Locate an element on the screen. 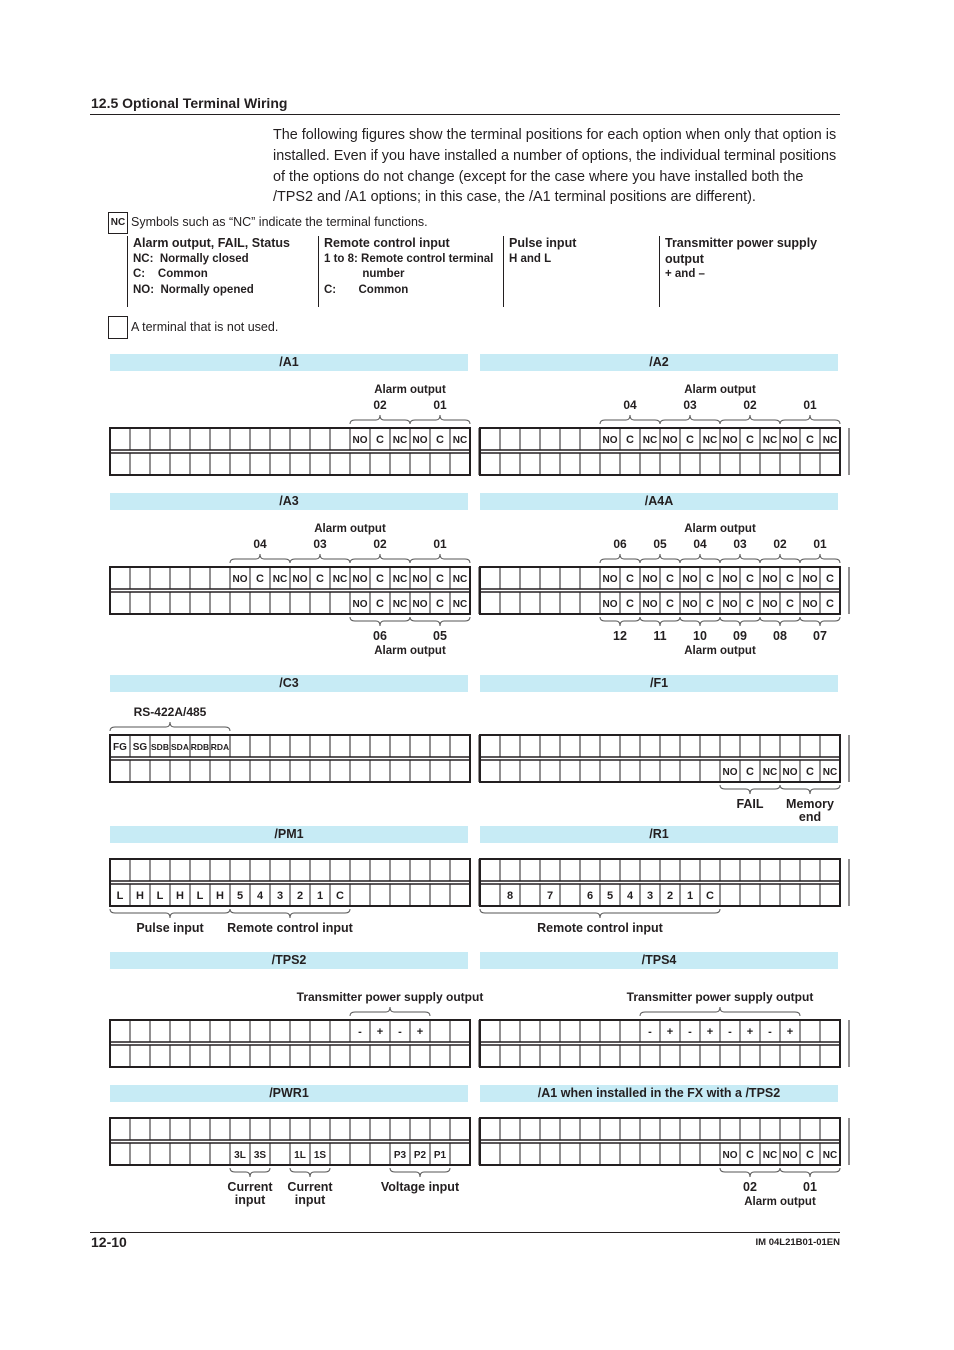 This screenshot has width=954, height=1350. terminal-label: NC is located at coordinates (830, 772).